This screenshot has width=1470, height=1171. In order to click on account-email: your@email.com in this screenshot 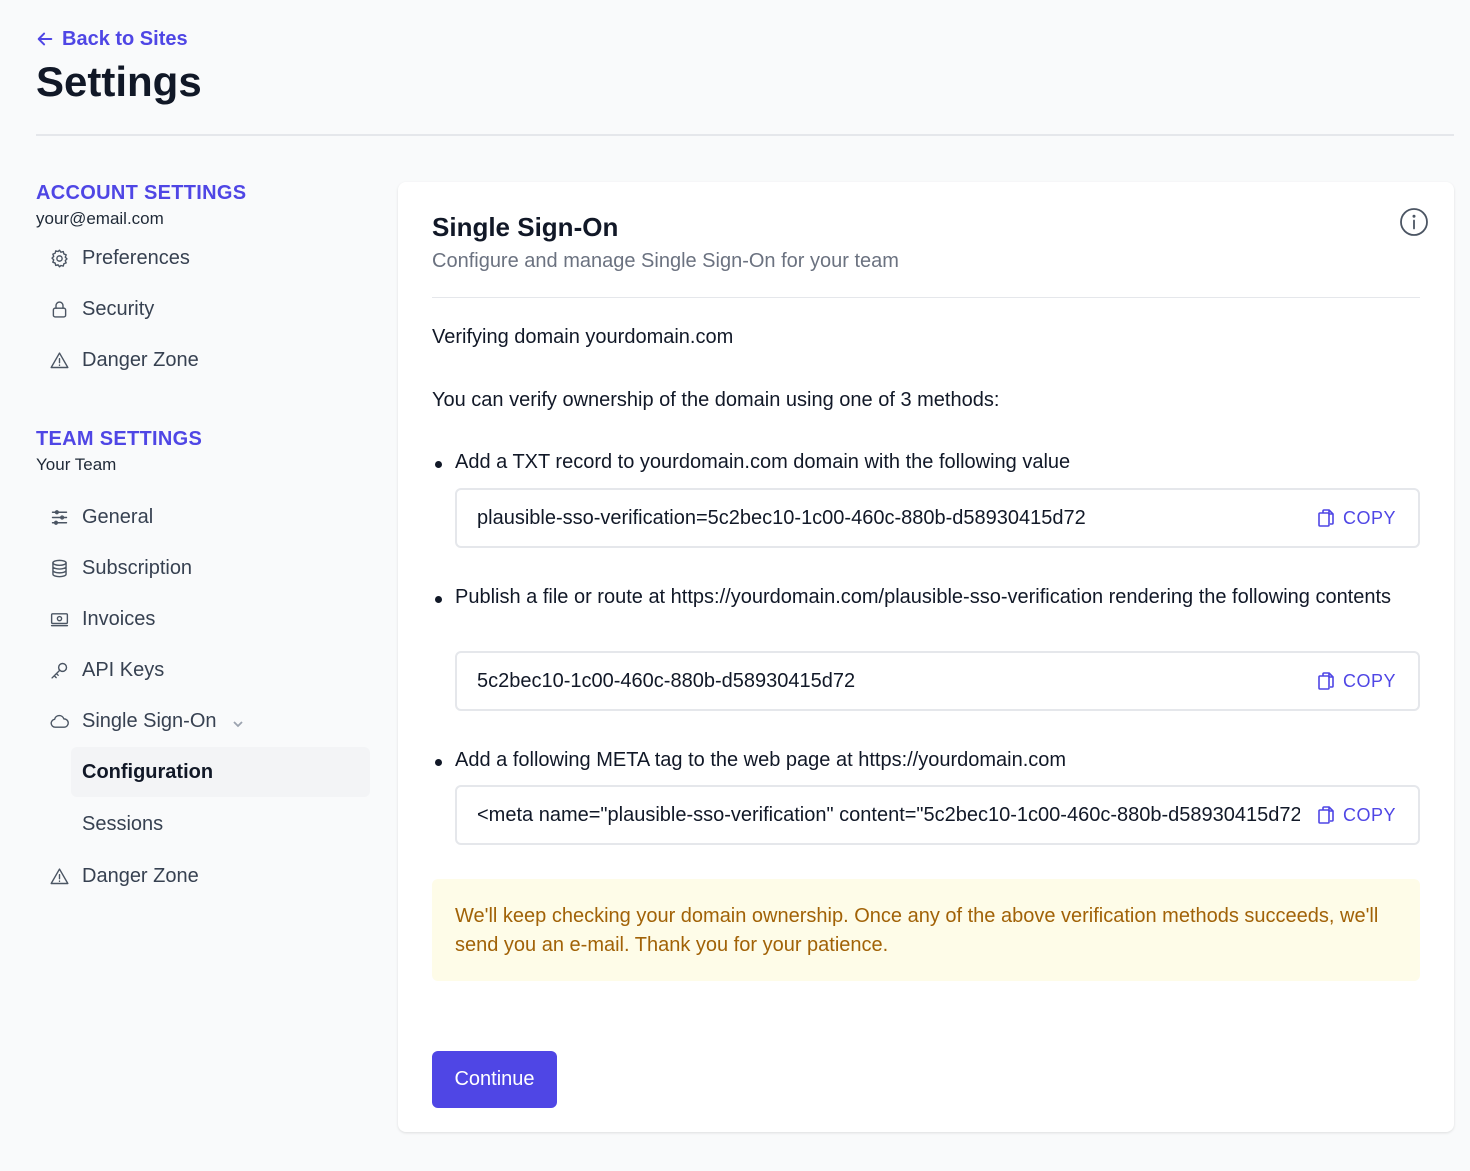, I will do `click(100, 218)`.